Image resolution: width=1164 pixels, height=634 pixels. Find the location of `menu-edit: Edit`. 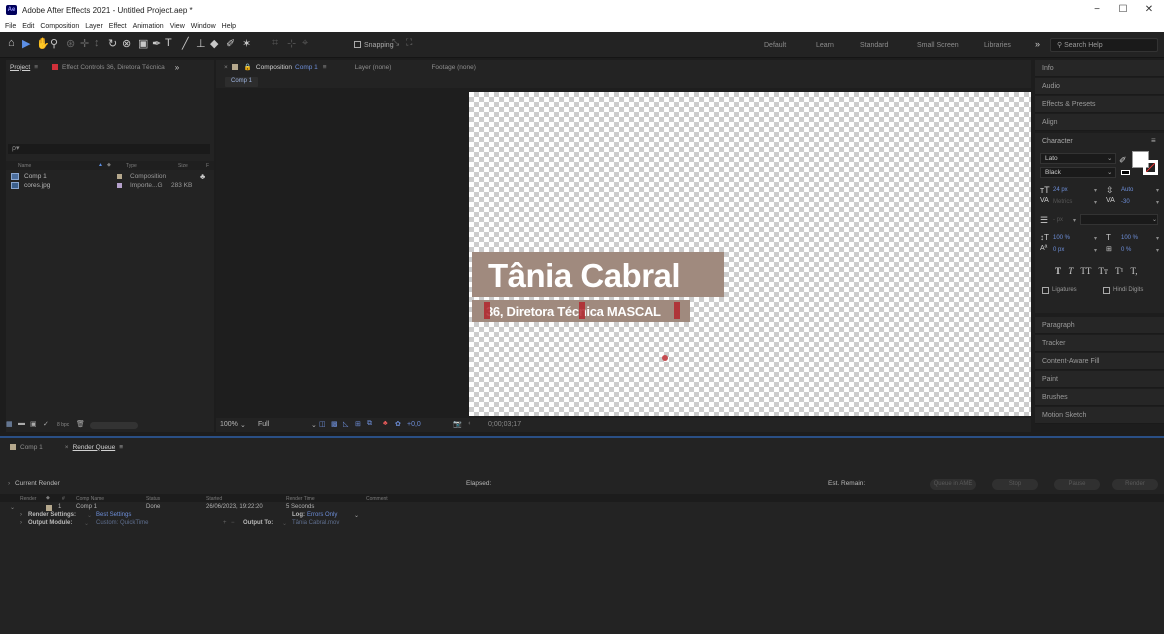

menu-edit: Edit is located at coordinates (28, 26).